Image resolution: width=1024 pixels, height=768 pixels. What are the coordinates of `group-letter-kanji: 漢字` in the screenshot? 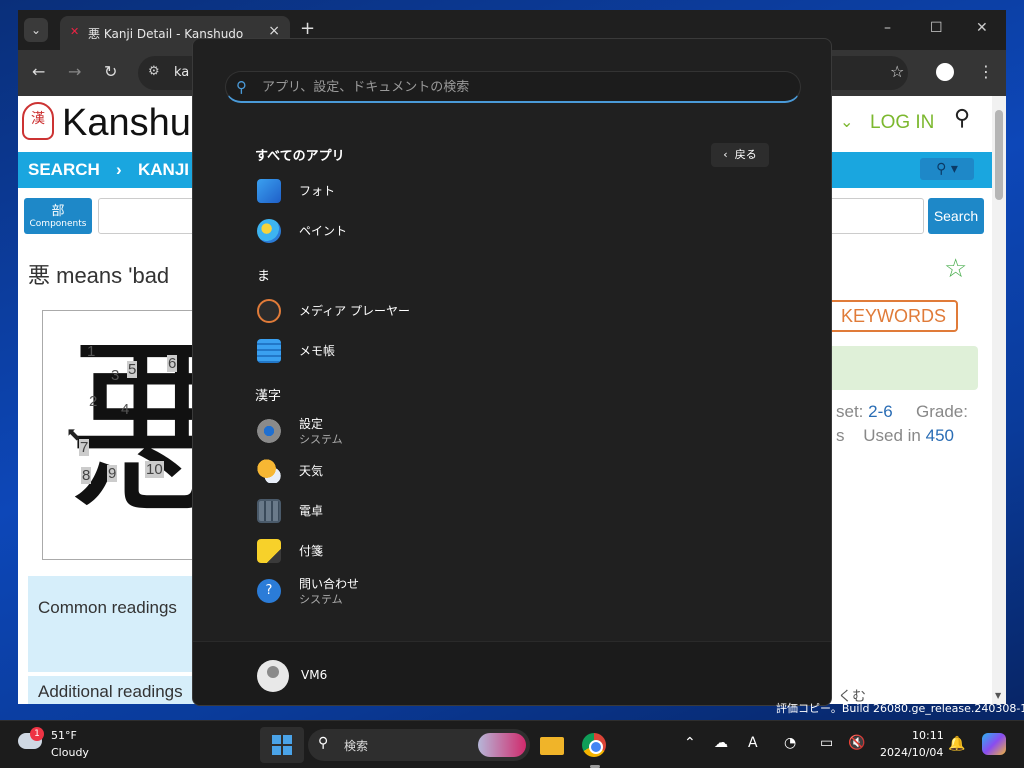 It's located at (268, 394).